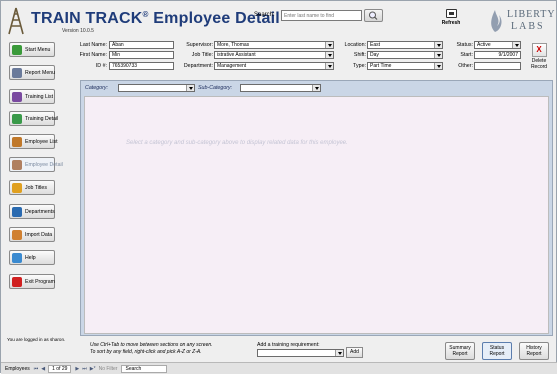  Describe the element at coordinates (40, 72) in the screenshot. I see `nav-button-label: Report Menu` at that location.